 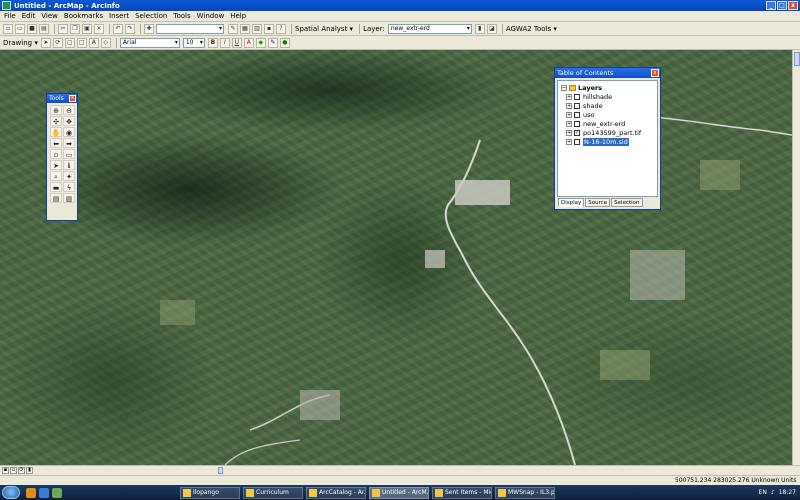 I want to click on layer-item: + hillshade, so click(x=589, y=97).